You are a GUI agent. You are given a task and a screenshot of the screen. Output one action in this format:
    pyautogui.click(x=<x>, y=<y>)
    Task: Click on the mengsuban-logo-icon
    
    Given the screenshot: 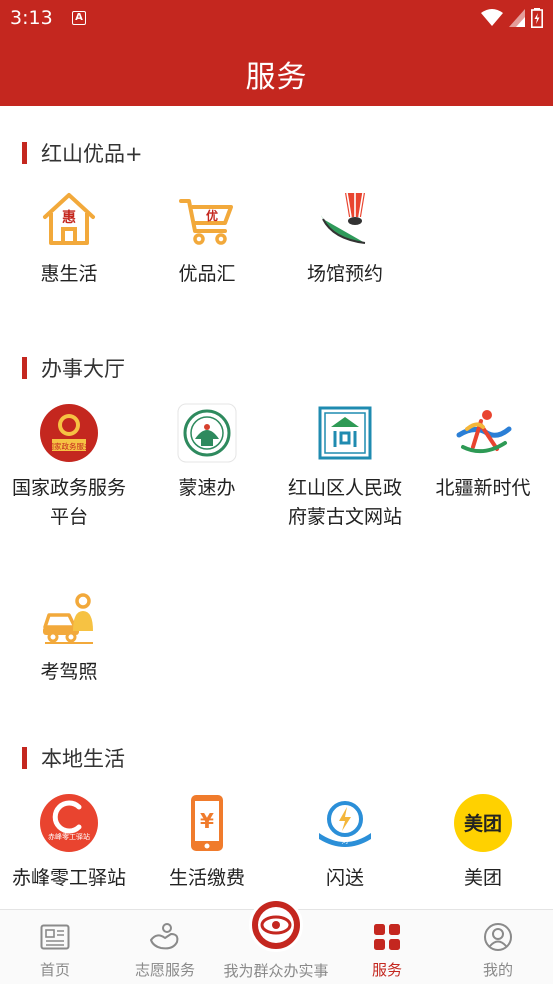 What is the action you would take?
    pyautogui.click(x=207, y=433)
    